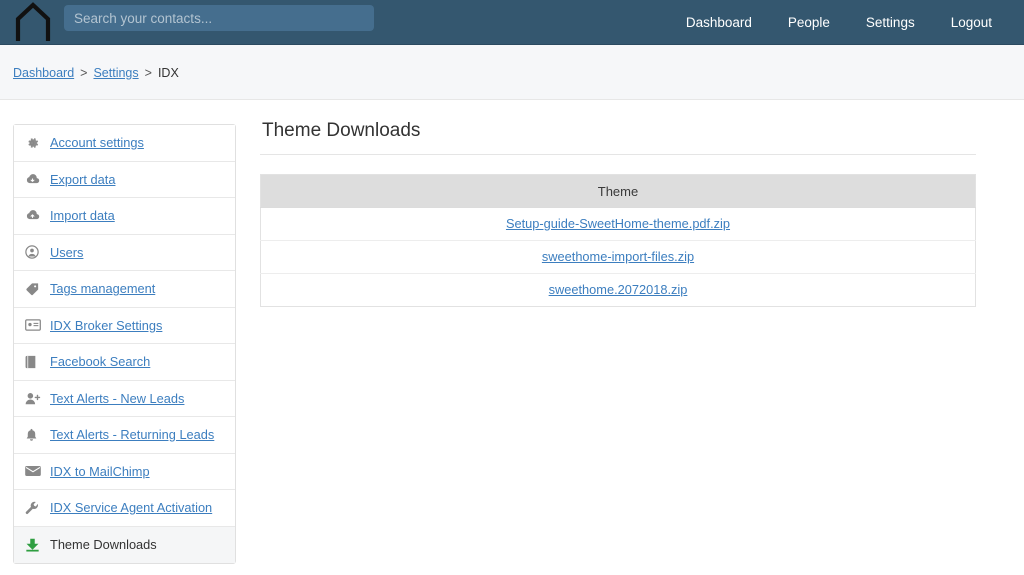 The height and width of the screenshot is (575, 1024). What do you see at coordinates (168, 72) in the screenshot?
I see `breadcrumb-item-idx: IDX` at bounding box center [168, 72].